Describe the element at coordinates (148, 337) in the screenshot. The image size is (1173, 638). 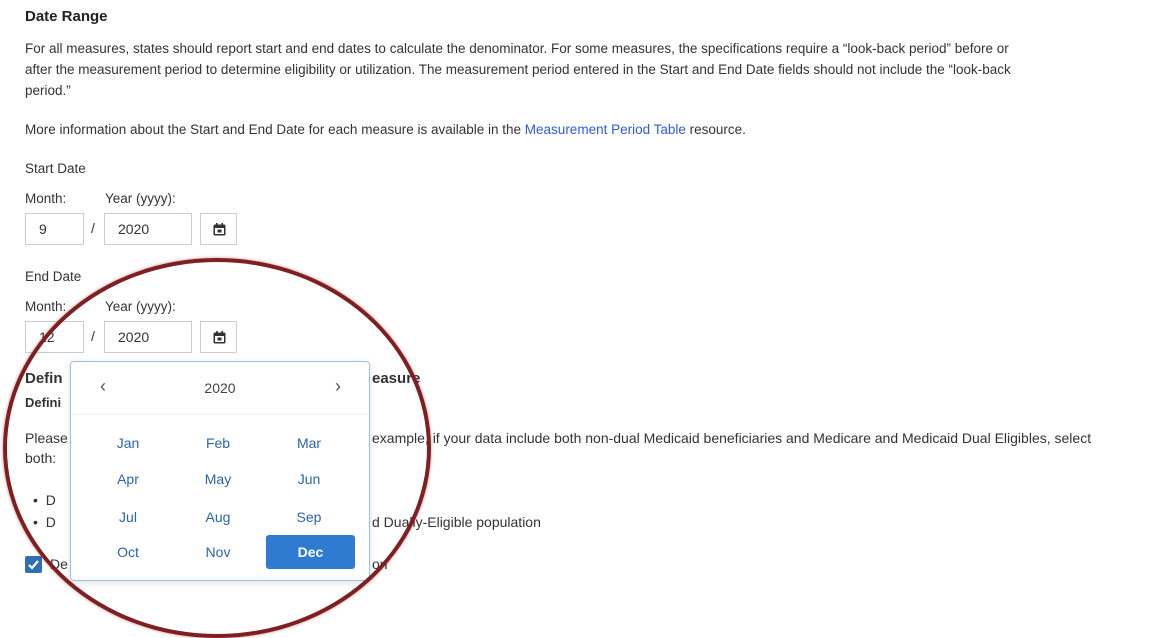
I see `end-year-input: 2020` at that location.